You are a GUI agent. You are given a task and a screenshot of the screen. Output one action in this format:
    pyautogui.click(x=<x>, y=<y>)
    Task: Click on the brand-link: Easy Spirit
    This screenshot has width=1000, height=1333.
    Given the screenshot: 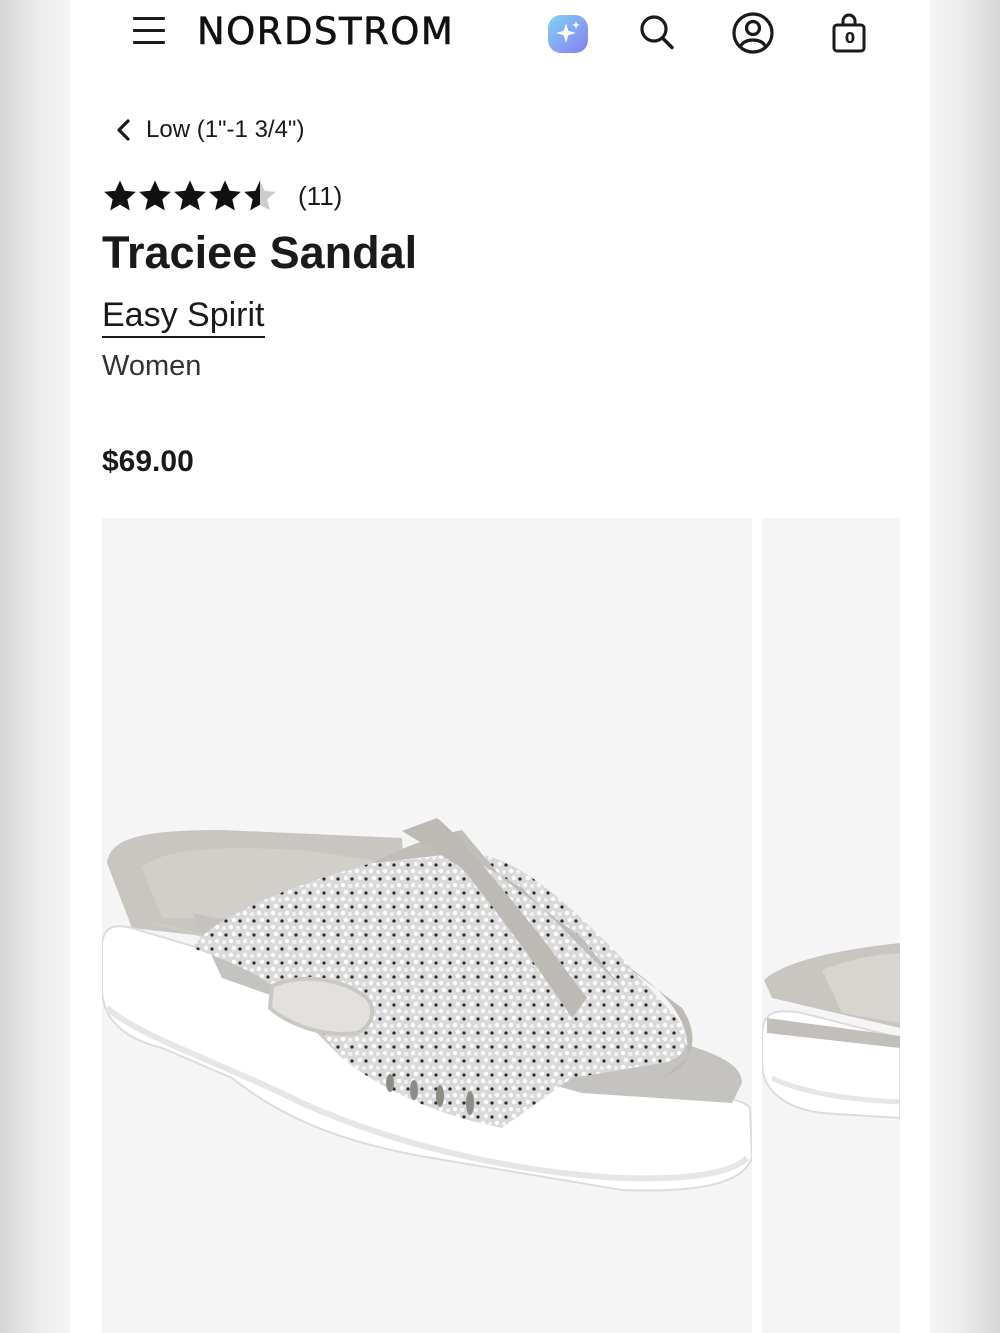 What is the action you would take?
    pyautogui.click(x=183, y=316)
    